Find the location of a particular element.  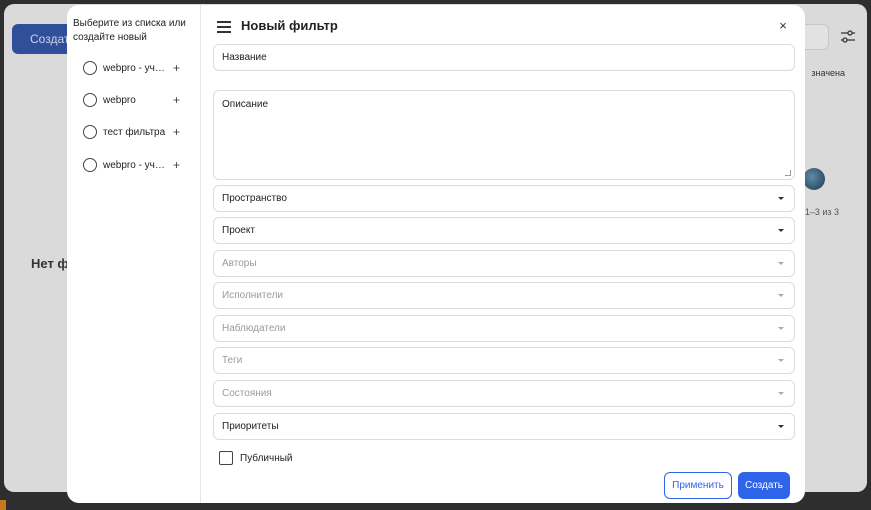

bg-assigned-column: значена is located at coordinates (828, 73).